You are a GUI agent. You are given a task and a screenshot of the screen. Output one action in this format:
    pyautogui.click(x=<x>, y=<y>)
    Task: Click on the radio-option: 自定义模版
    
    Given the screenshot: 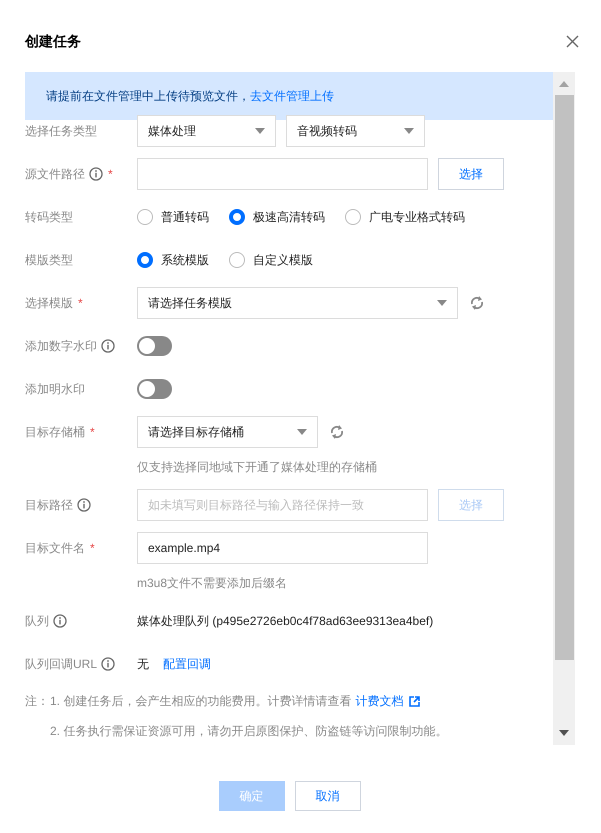 What is the action you would take?
    pyautogui.click(x=271, y=260)
    